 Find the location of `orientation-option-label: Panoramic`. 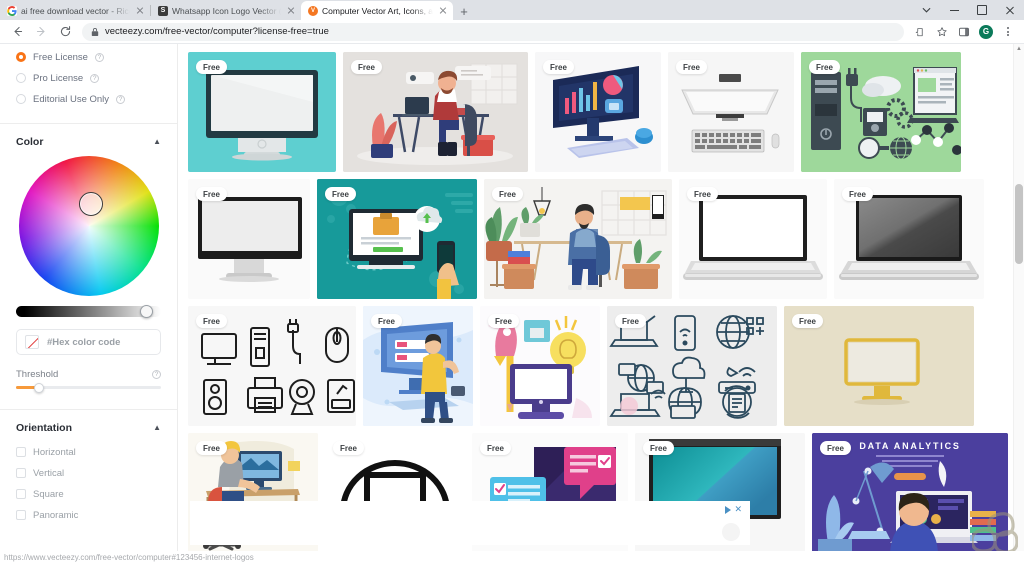

orientation-option-label: Panoramic is located at coordinates (56, 515).